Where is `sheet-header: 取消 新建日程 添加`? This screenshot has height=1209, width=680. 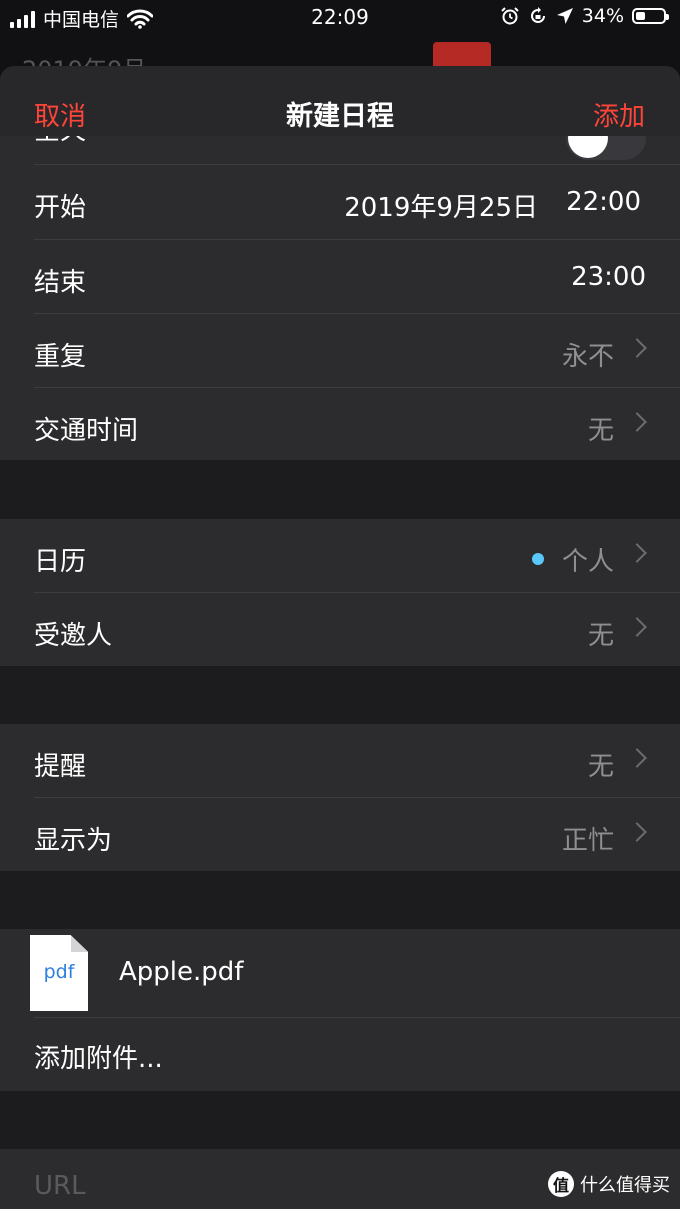 sheet-header: 取消 新建日程 添加 is located at coordinates (340, 101).